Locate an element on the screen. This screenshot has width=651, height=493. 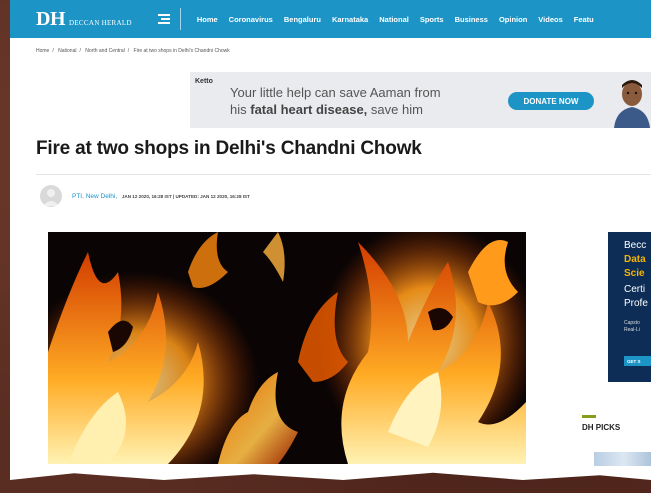
nav-videos: Videos is located at coordinates (550, 19).